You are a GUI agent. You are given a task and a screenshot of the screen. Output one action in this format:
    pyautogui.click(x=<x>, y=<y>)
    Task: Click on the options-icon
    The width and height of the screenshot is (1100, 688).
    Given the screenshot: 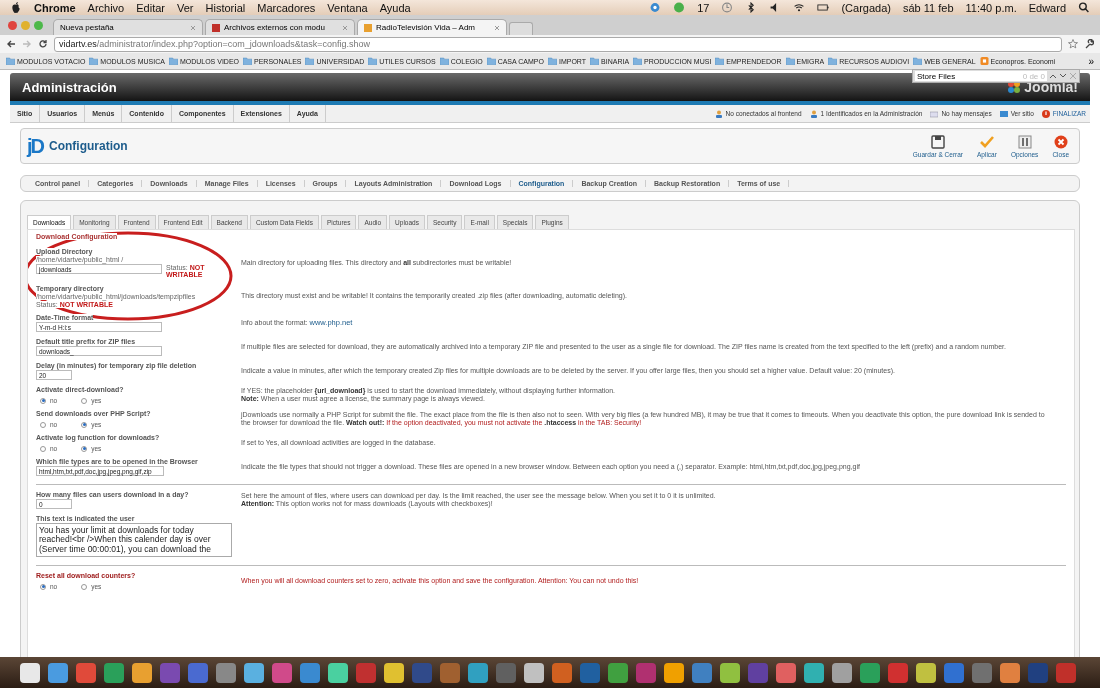 What is the action you would take?
    pyautogui.click(x=1024, y=141)
    